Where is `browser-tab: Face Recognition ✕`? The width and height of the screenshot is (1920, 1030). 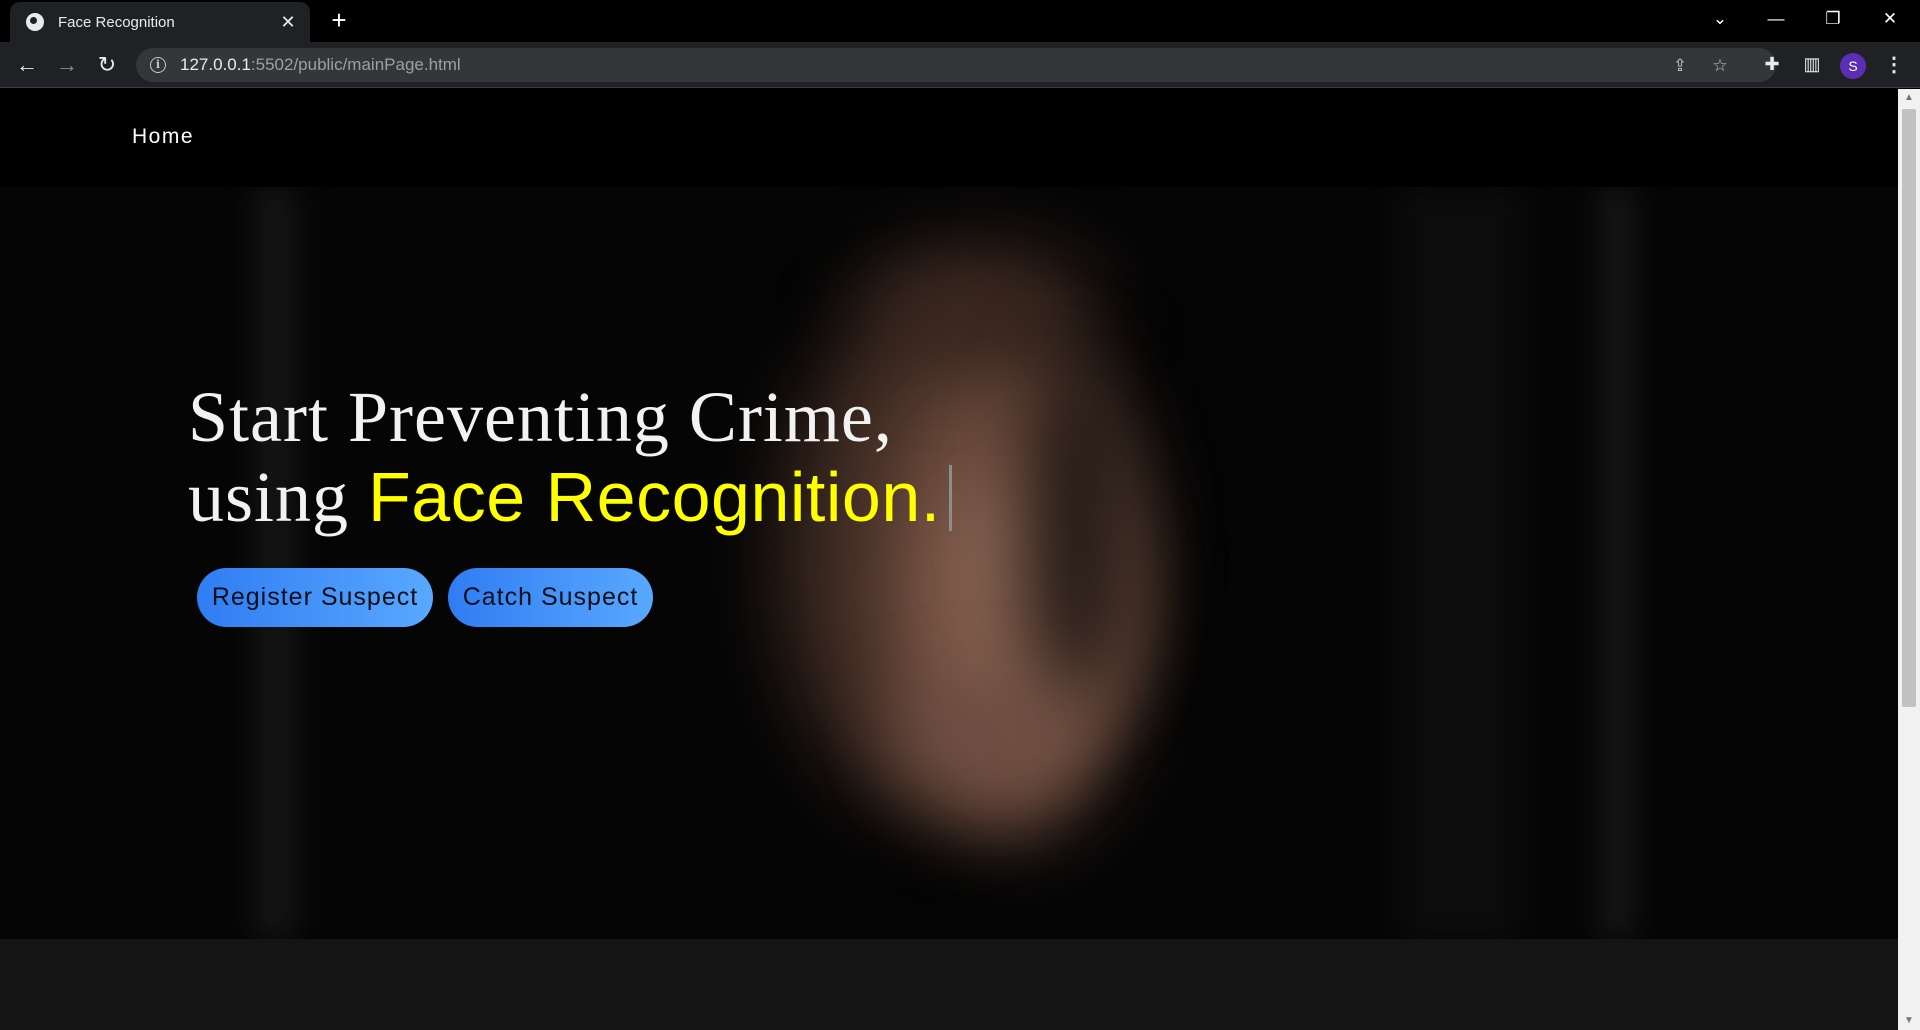 browser-tab: Face Recognition ✕ is located at coordinates (160, 22).